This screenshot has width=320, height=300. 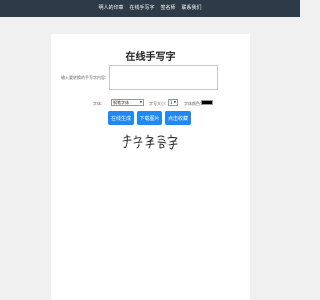 I want to click on nav-item-contact: 联系我们, so click(x=192, y=8).